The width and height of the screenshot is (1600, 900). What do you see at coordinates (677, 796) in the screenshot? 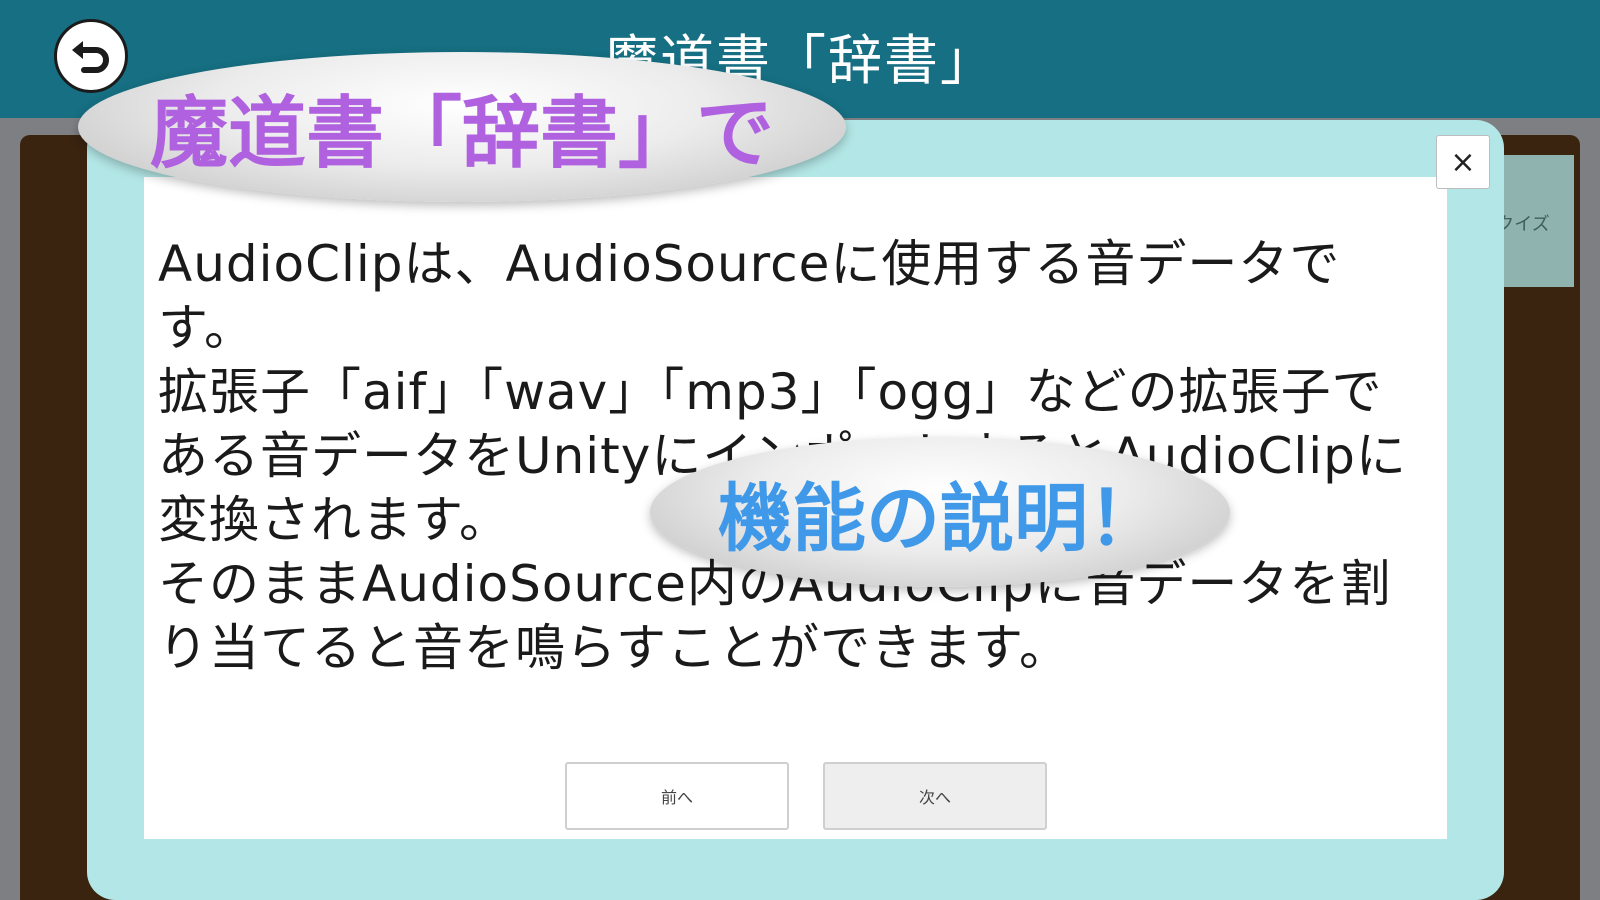
I see `prev-button: 前へ` at bounding box center [677, 796].